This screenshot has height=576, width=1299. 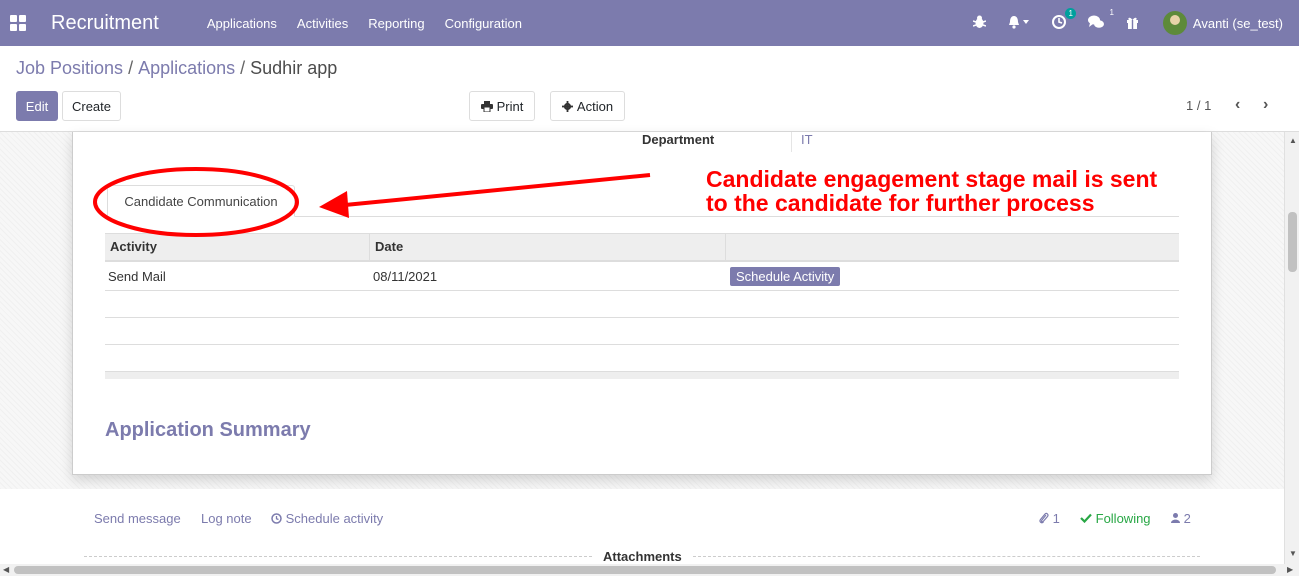 I want to click on attachments-heading: Attachments, so click(x=642, y=556).